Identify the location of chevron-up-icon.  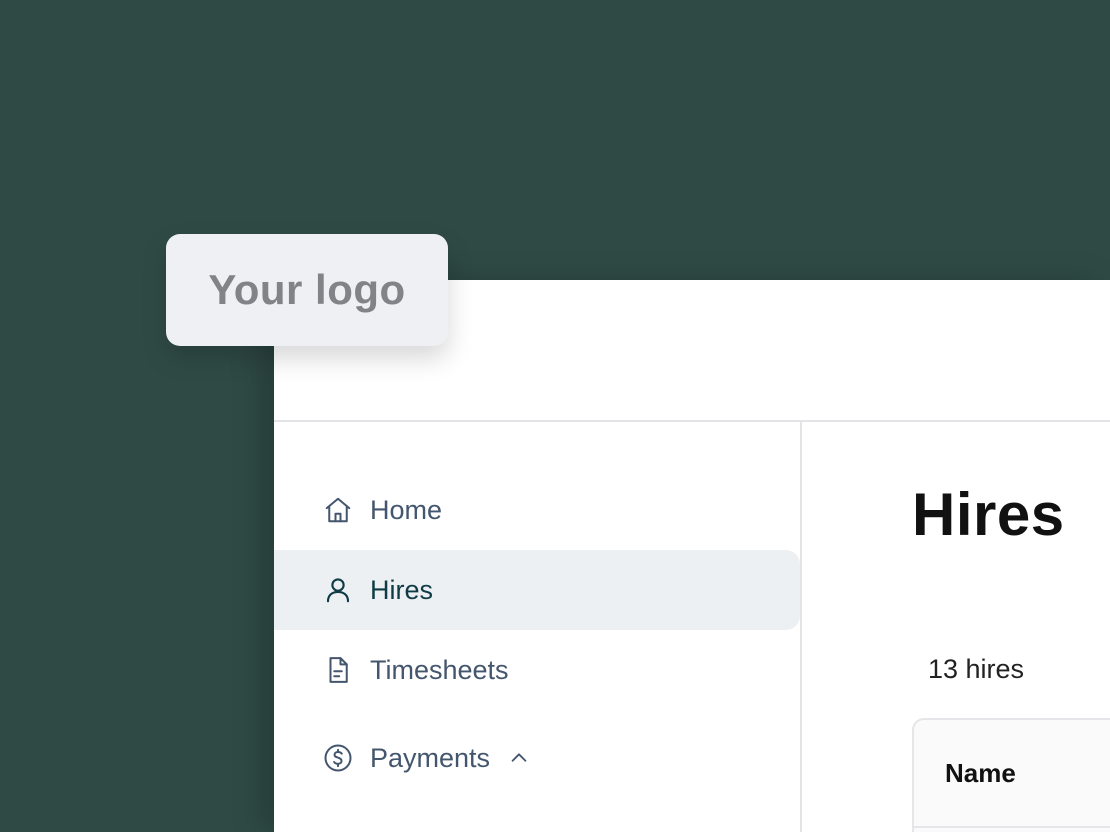
(519, 758).